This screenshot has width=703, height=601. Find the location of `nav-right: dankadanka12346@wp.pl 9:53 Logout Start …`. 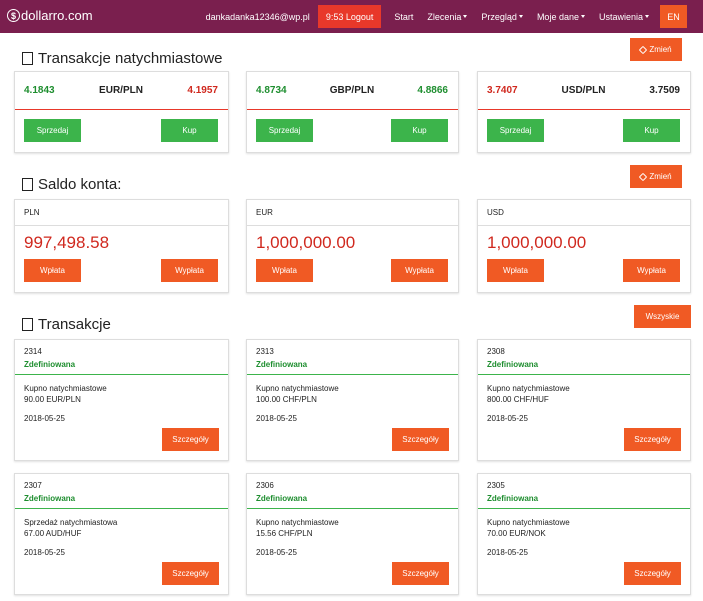

nav-right: dankadanka12346@wp.pl 9:53 Logout Start … is located at coordinates (446, 16).